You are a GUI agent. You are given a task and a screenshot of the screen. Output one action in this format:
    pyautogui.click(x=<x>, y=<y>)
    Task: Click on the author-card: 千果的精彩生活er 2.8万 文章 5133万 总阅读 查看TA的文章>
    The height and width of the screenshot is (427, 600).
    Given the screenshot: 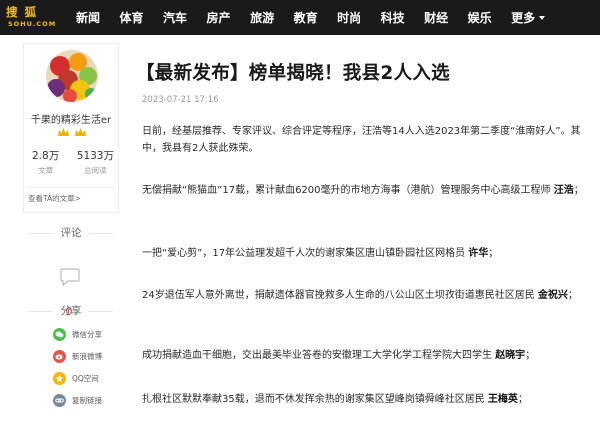 What is the action you would take?
    pyautogui.click(x=71, y=128)
    